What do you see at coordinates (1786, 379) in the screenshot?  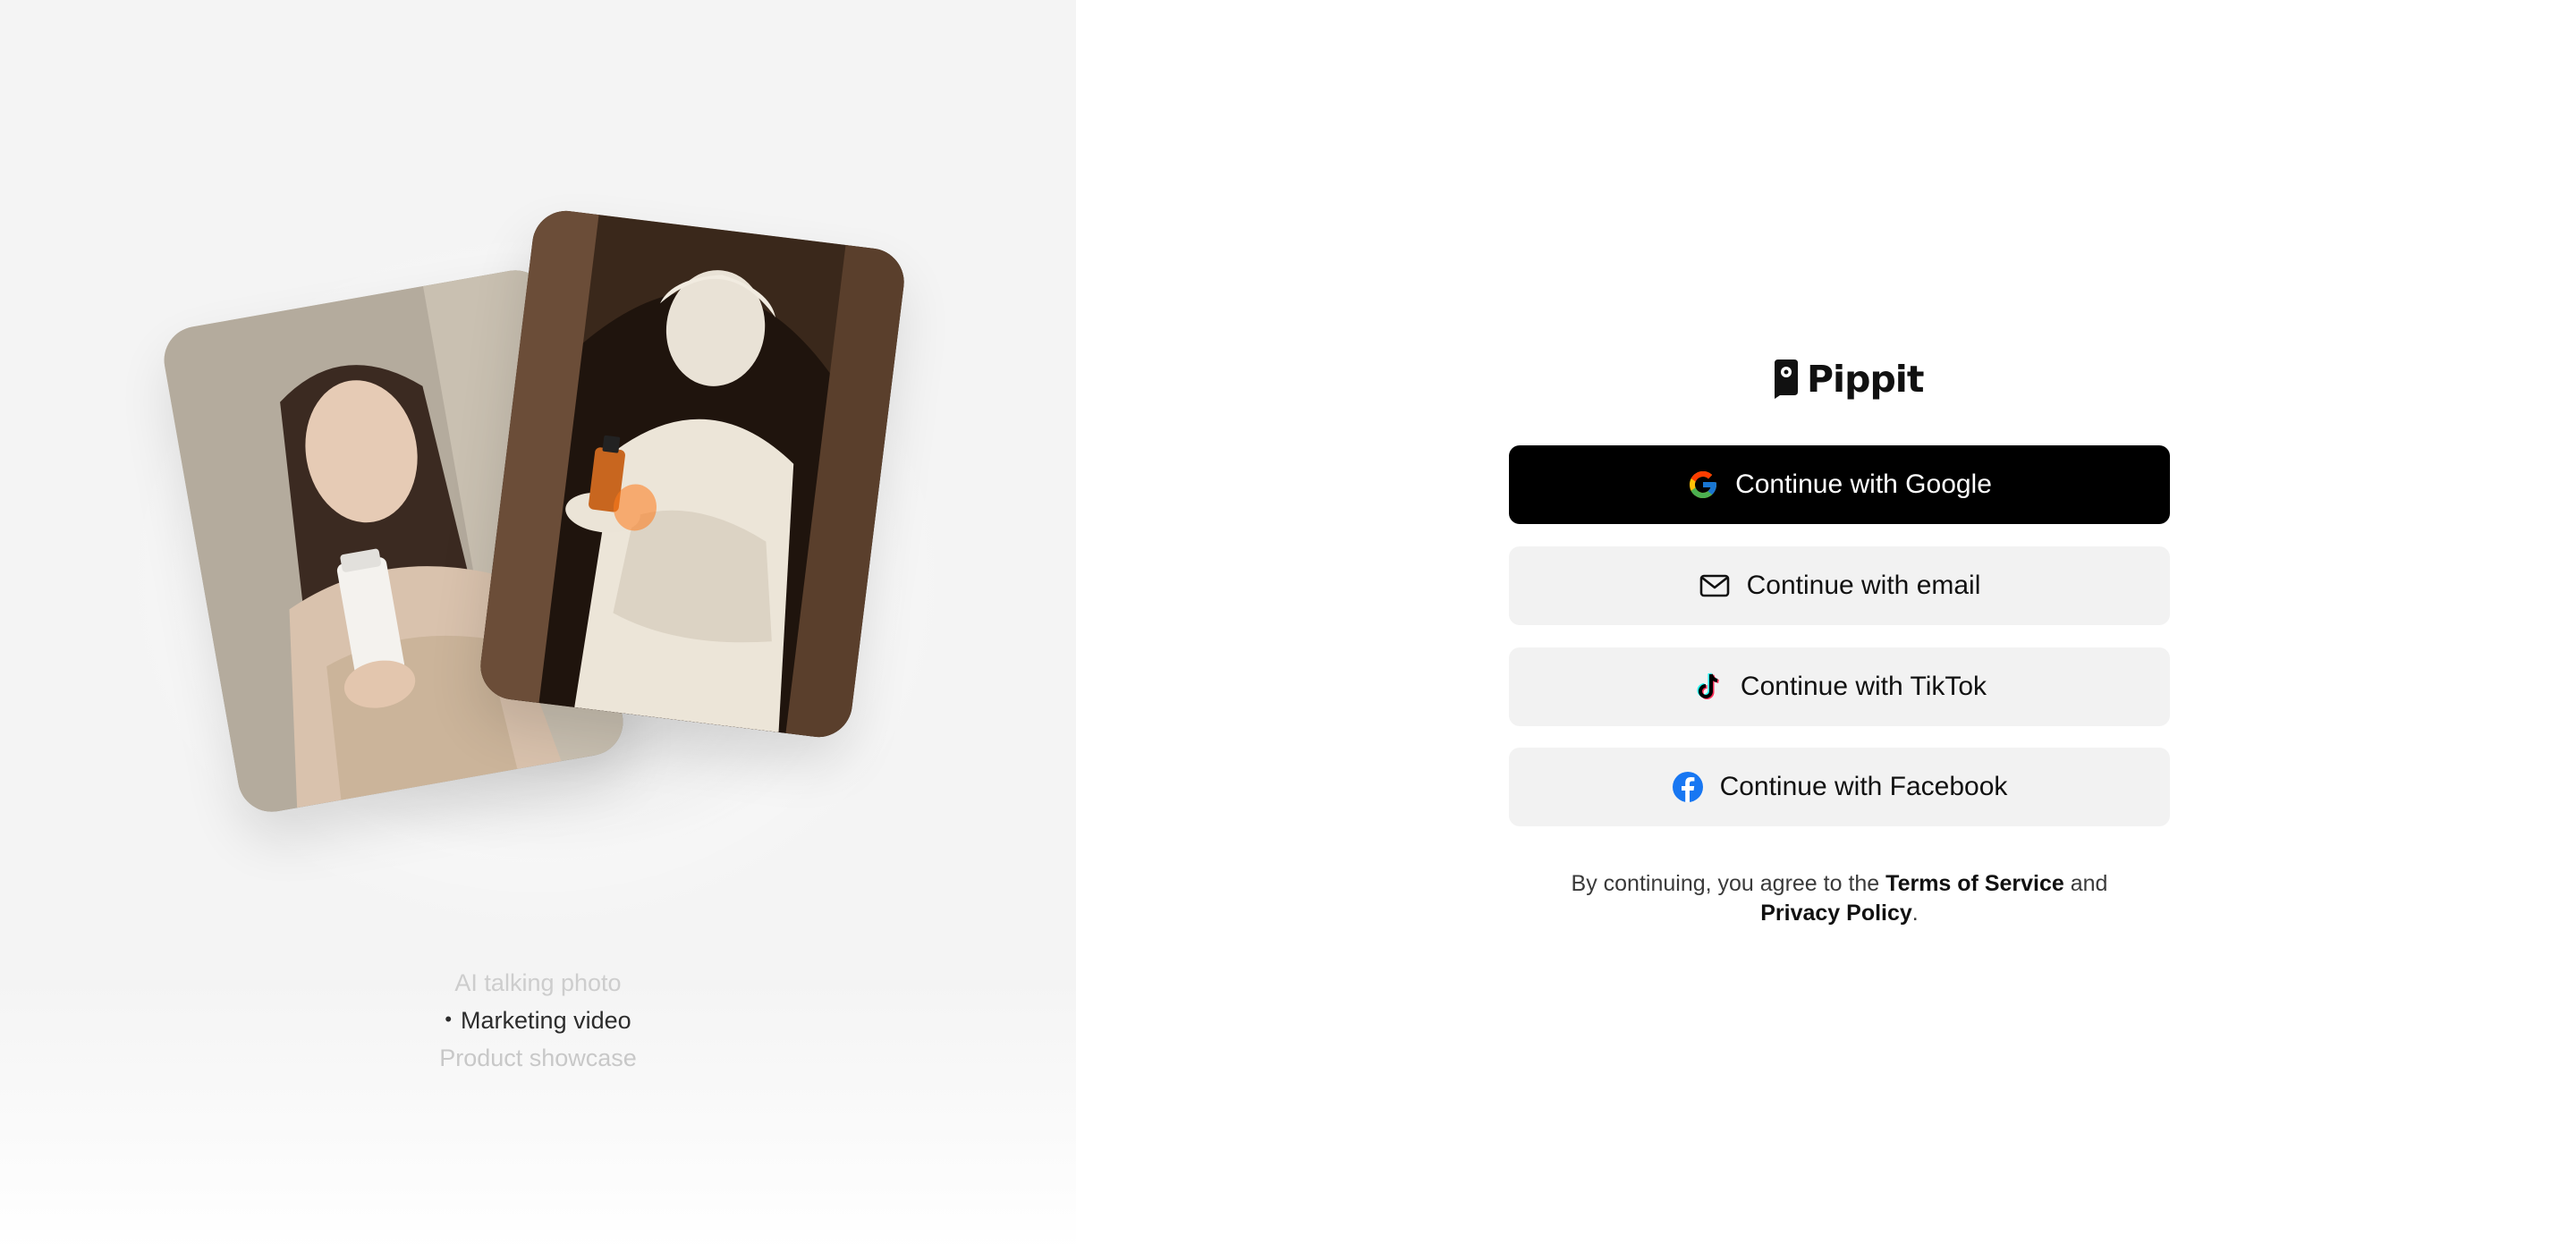 I see `pippit-mark-icon` at bounding box center [1786, 379].